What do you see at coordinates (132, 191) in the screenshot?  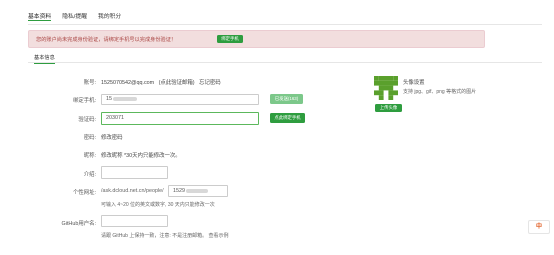 I see `personal-url-prefix: /ask.dcloud.net.cn/people/` at bounding box center [132, 191].